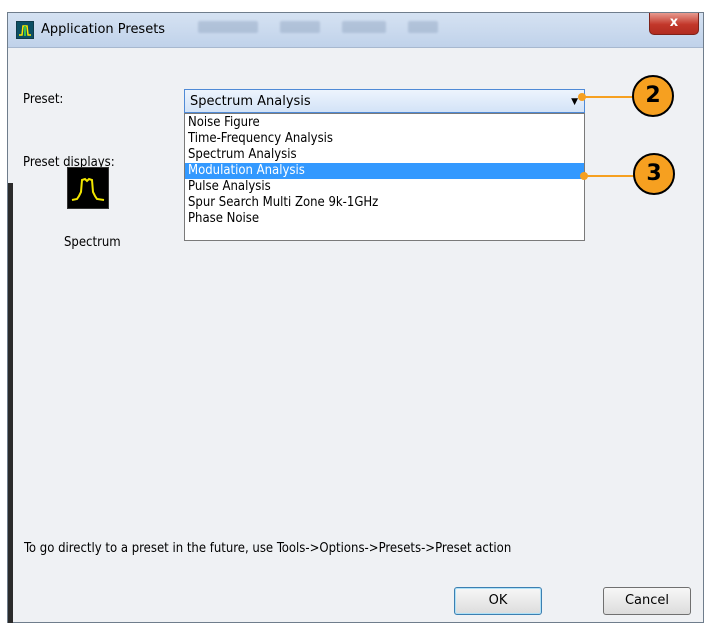  I want to click on callout-3-dot, so click(584, 176).